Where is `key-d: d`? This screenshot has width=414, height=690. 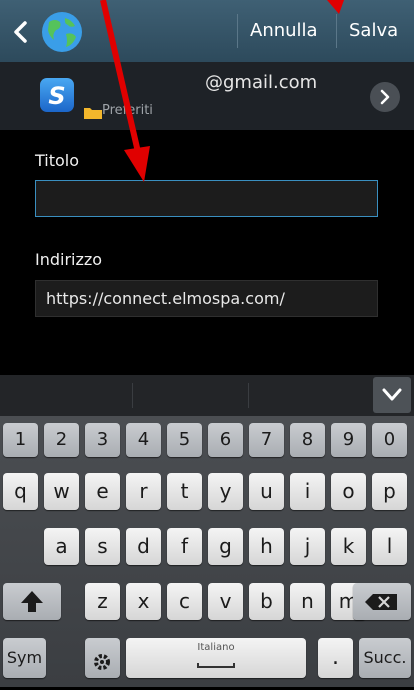
key-d: d is located at coordinates (143, 546).